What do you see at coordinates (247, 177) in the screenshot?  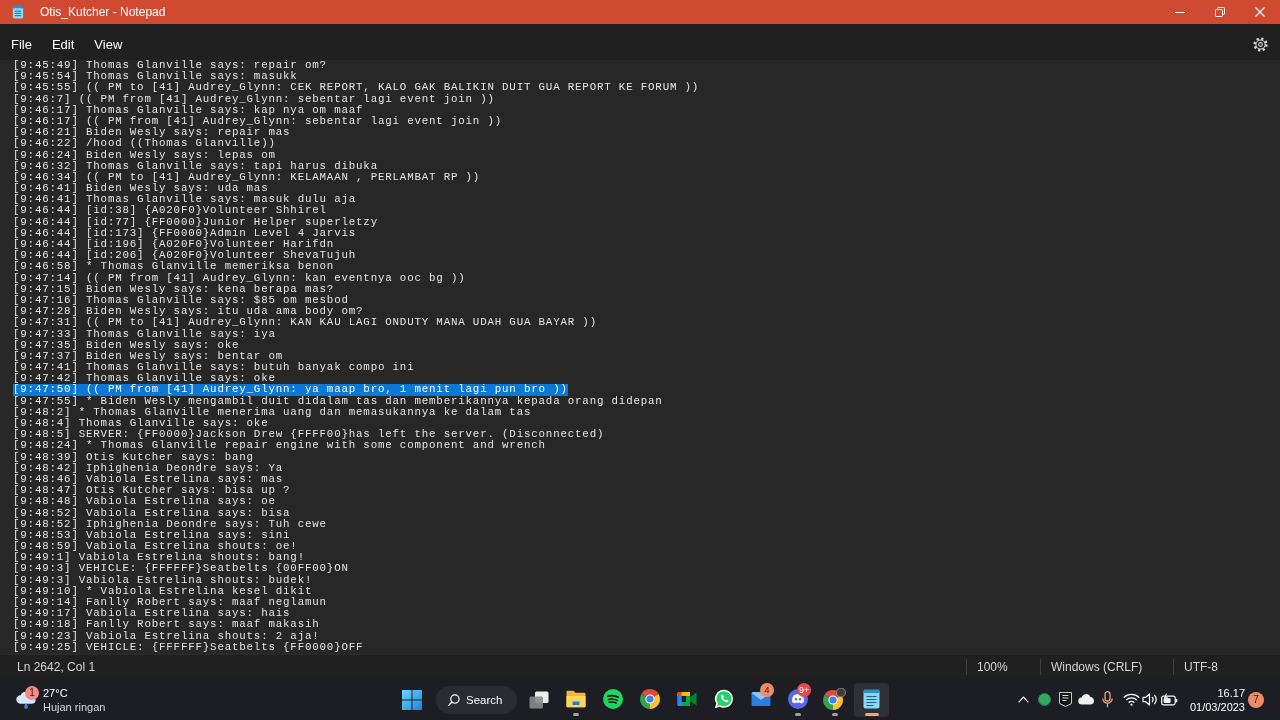 I see `text-line: [9:46:34] (( PM to [41] Audrey_Glynn: KELAMAAN , PERLAMBAT RP ))` at bounding box center [247, 177].